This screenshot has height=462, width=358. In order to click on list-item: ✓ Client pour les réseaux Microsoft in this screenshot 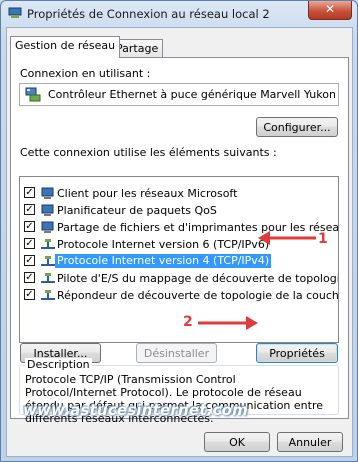, I will do `click(179, 193)`.